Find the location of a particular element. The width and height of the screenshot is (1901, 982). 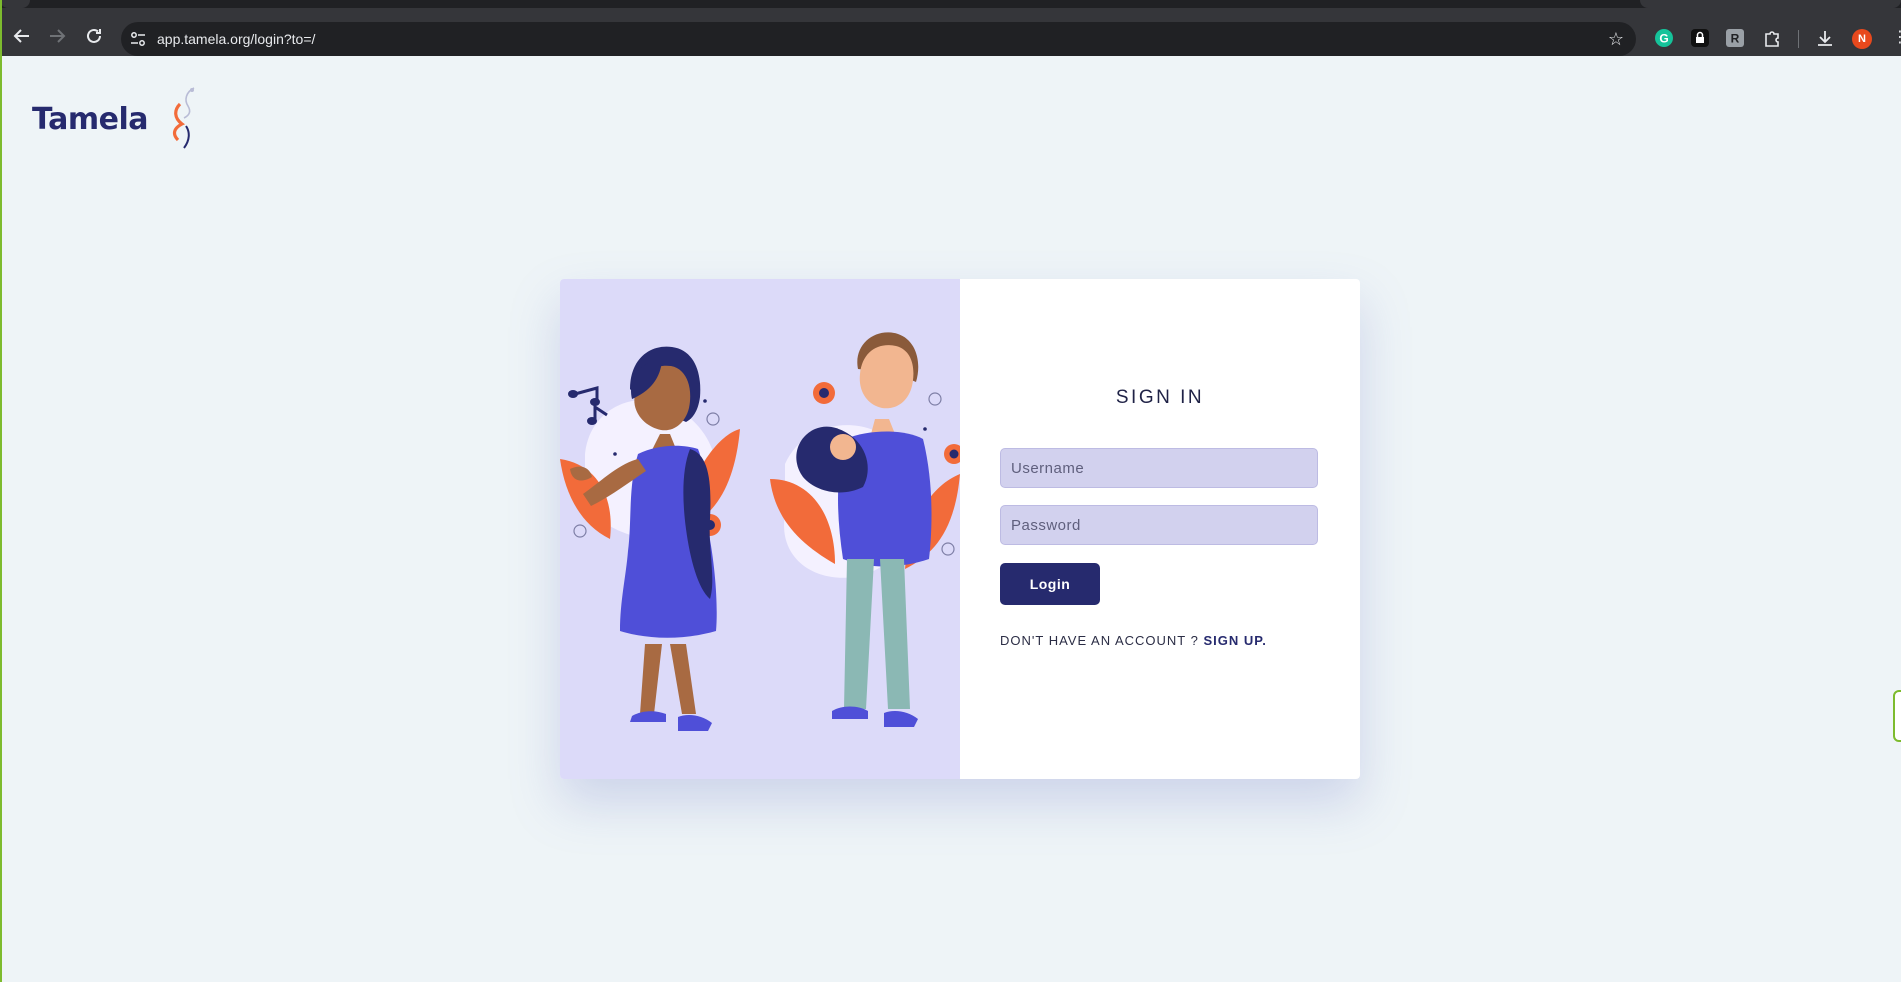

signup-link: SIGN UP. is located at coordinates (1234, 640).